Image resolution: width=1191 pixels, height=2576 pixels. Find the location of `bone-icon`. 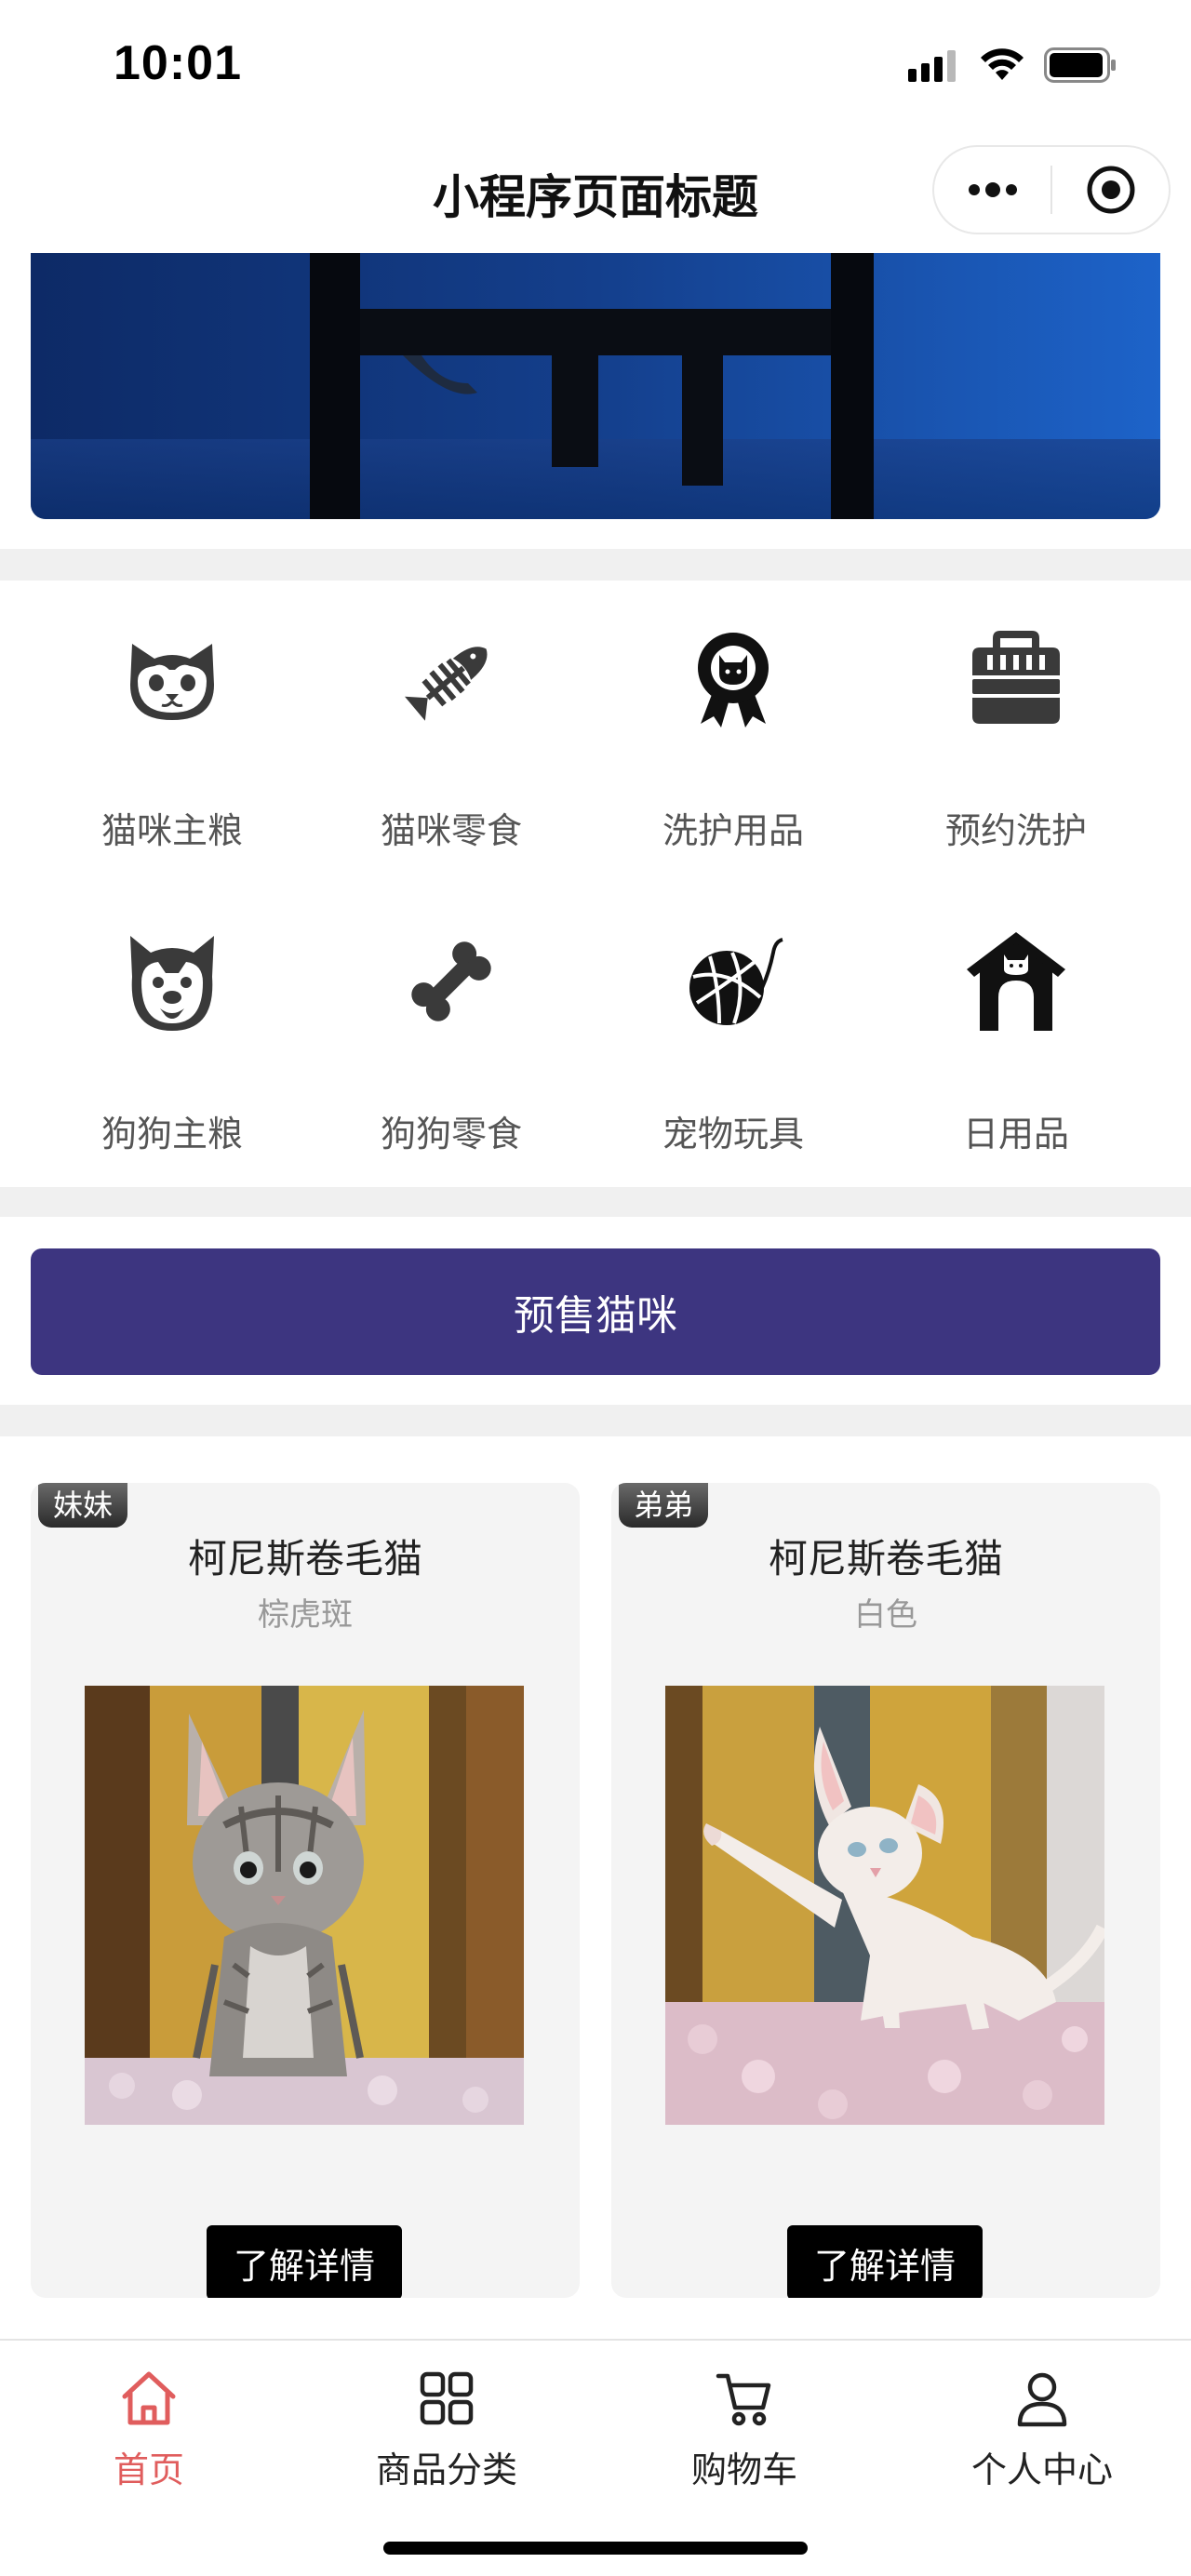

bone-icon is located at coordinates (451, 981).